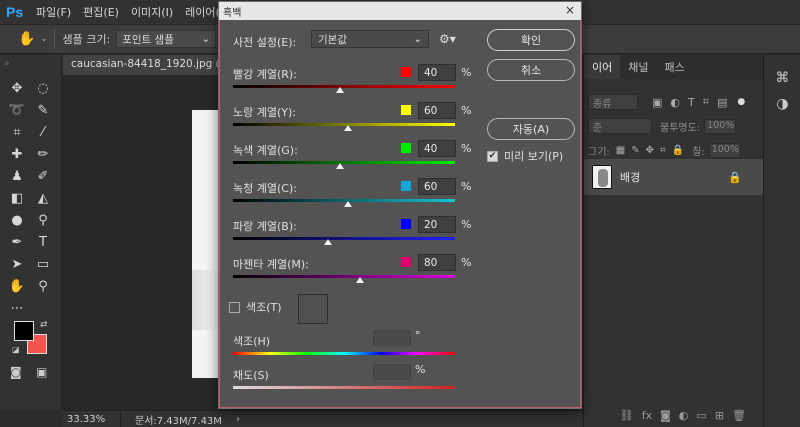 Image resolution: width=800 pixels, height=427 pixels. What do you see at coordinates (17, 286) in the screenshot?
I see `hand-tool-icon: ✋` at bounding box center [17, 286].